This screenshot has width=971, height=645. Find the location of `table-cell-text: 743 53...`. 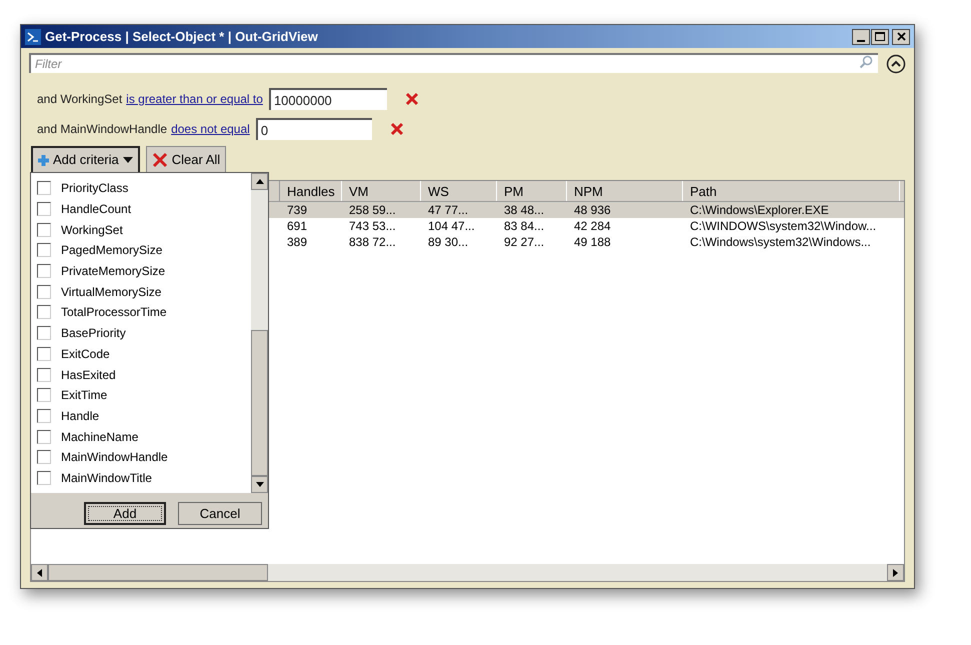

table-cell-text: 743 53... is located at coordinates (372, 226).